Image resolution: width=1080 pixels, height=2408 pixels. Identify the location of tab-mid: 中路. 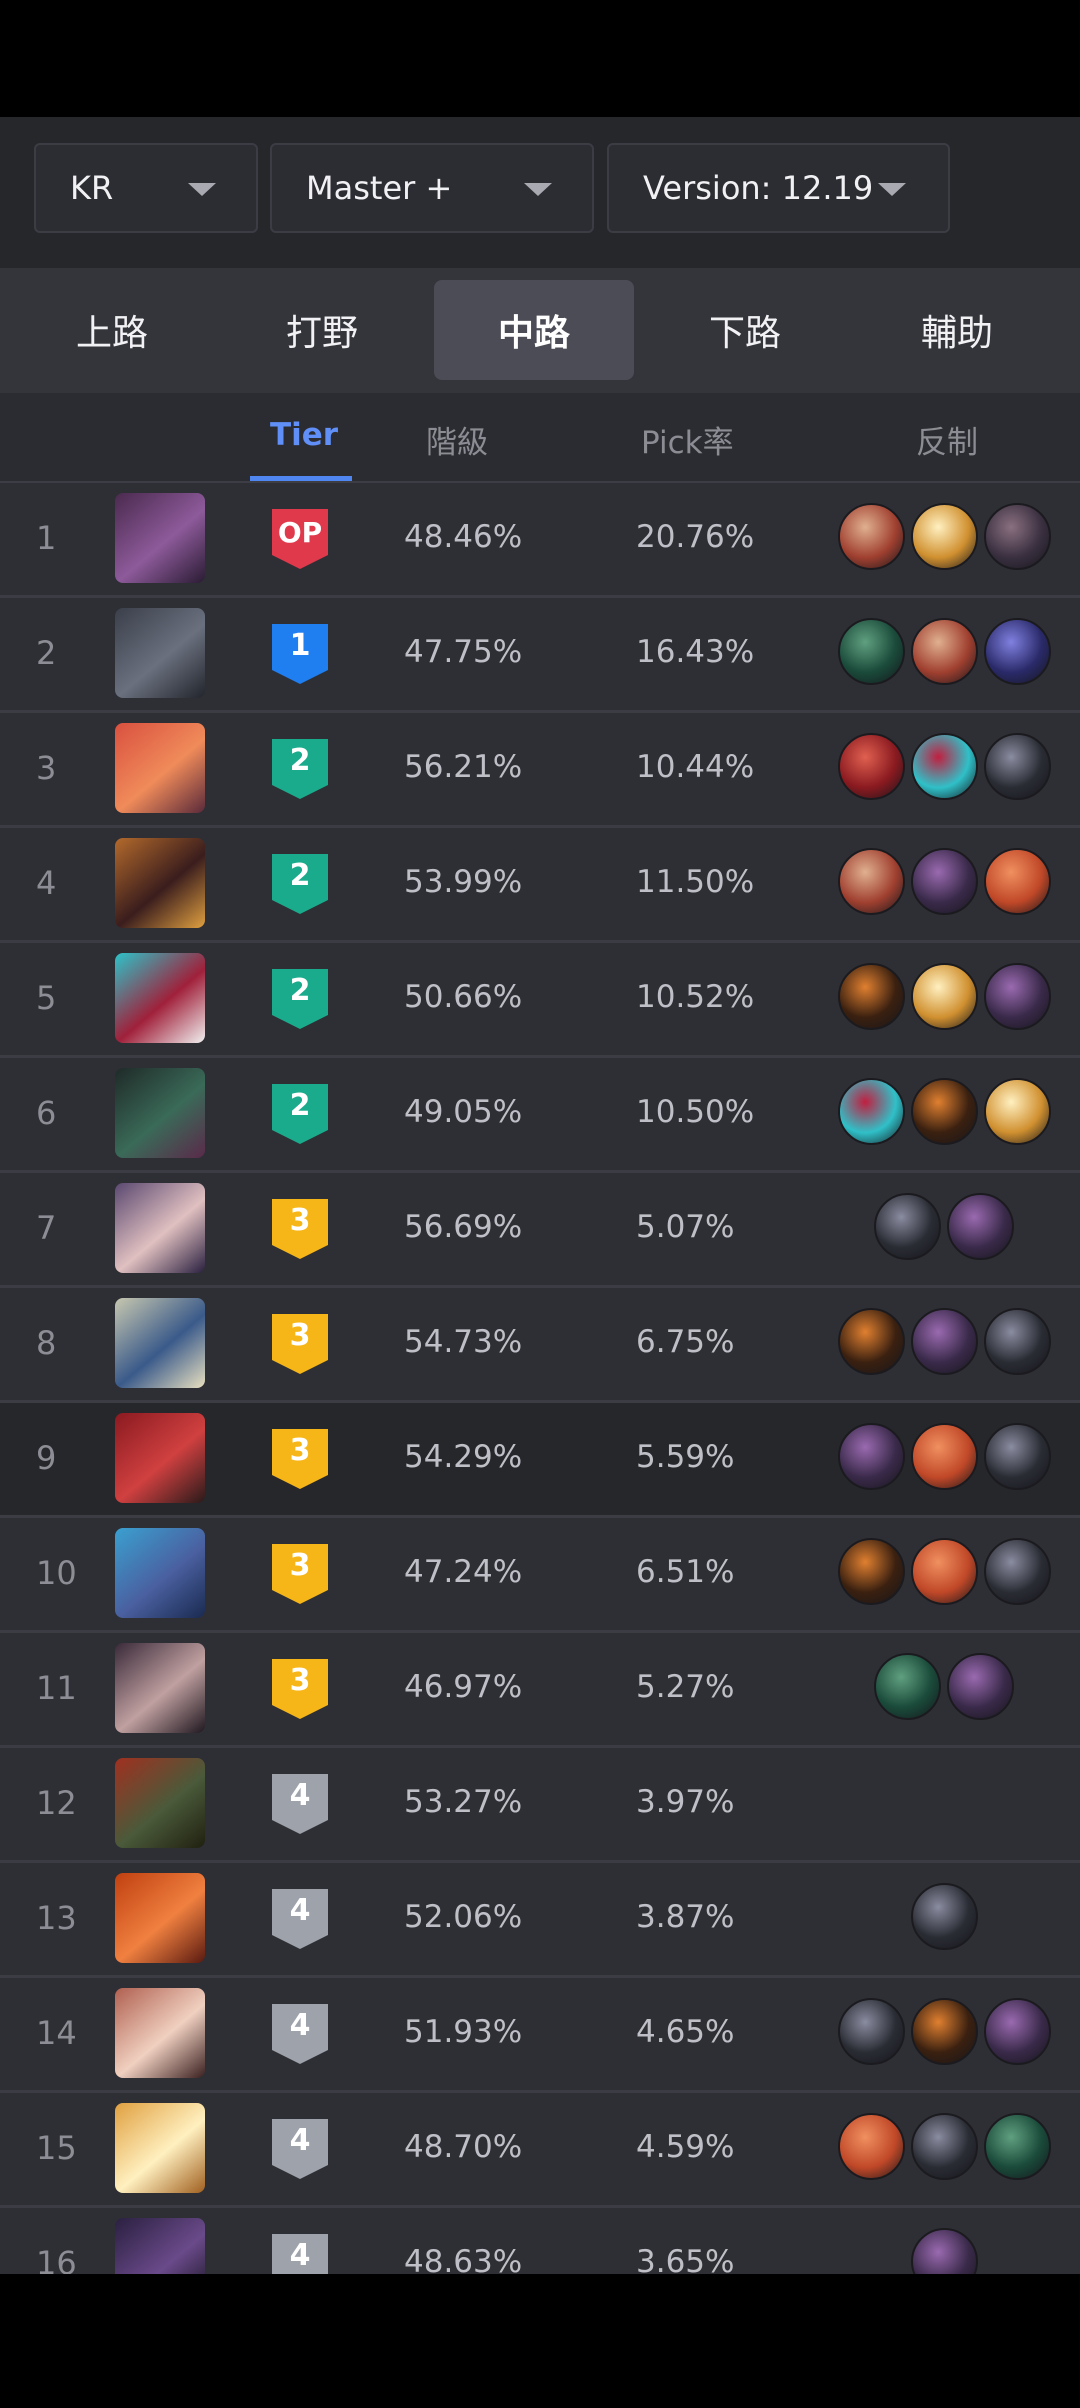
(534, 330).